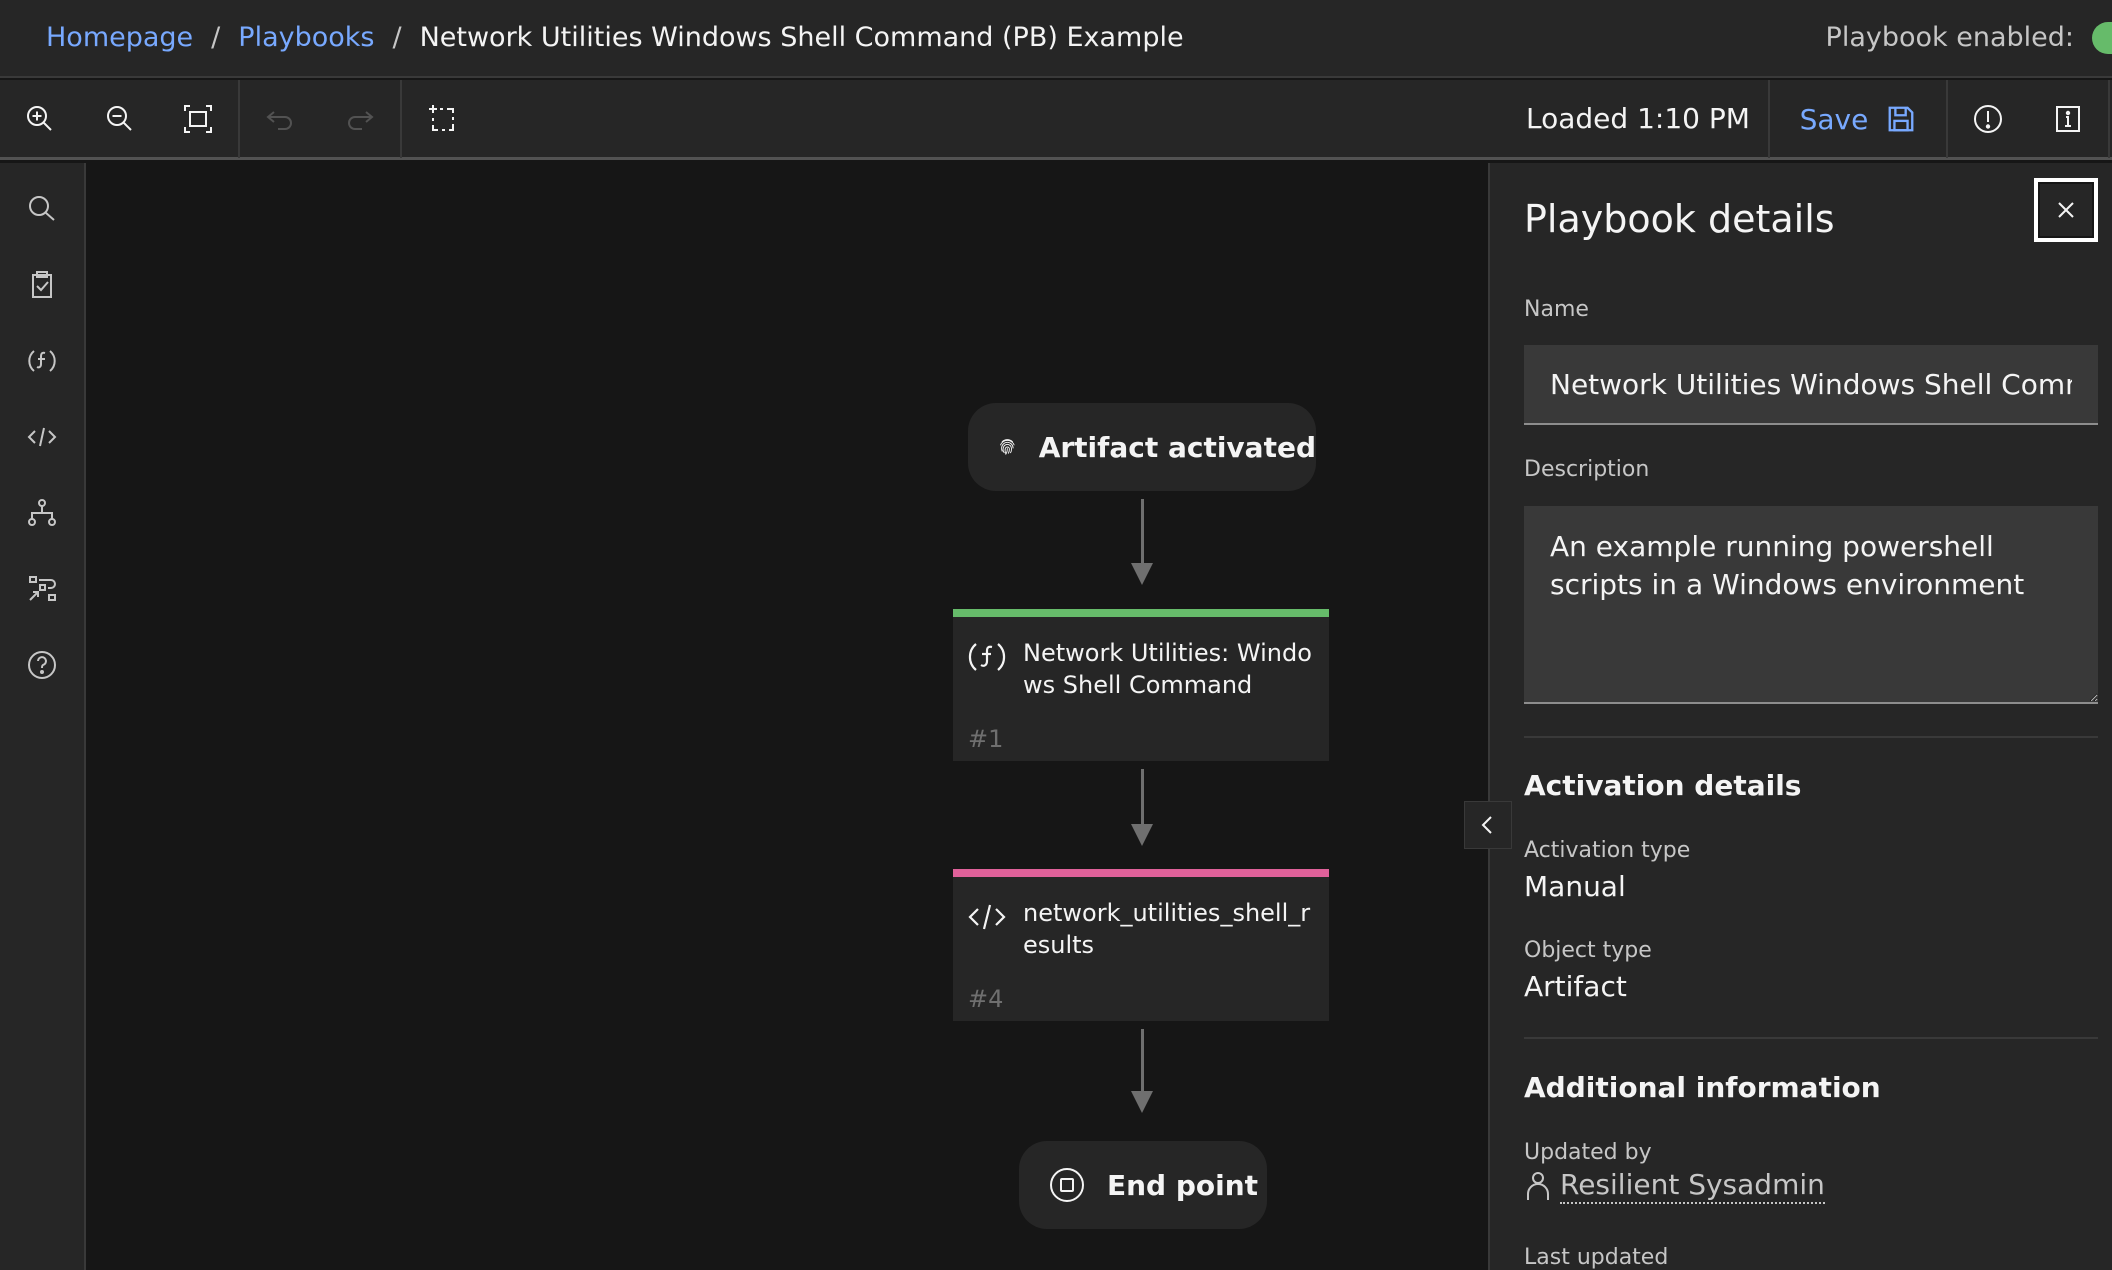 The width and height of the screenshot is (2112, 1270). I want to click on loaded-status: Loaded 1:10 PM, so click(1638, 118).